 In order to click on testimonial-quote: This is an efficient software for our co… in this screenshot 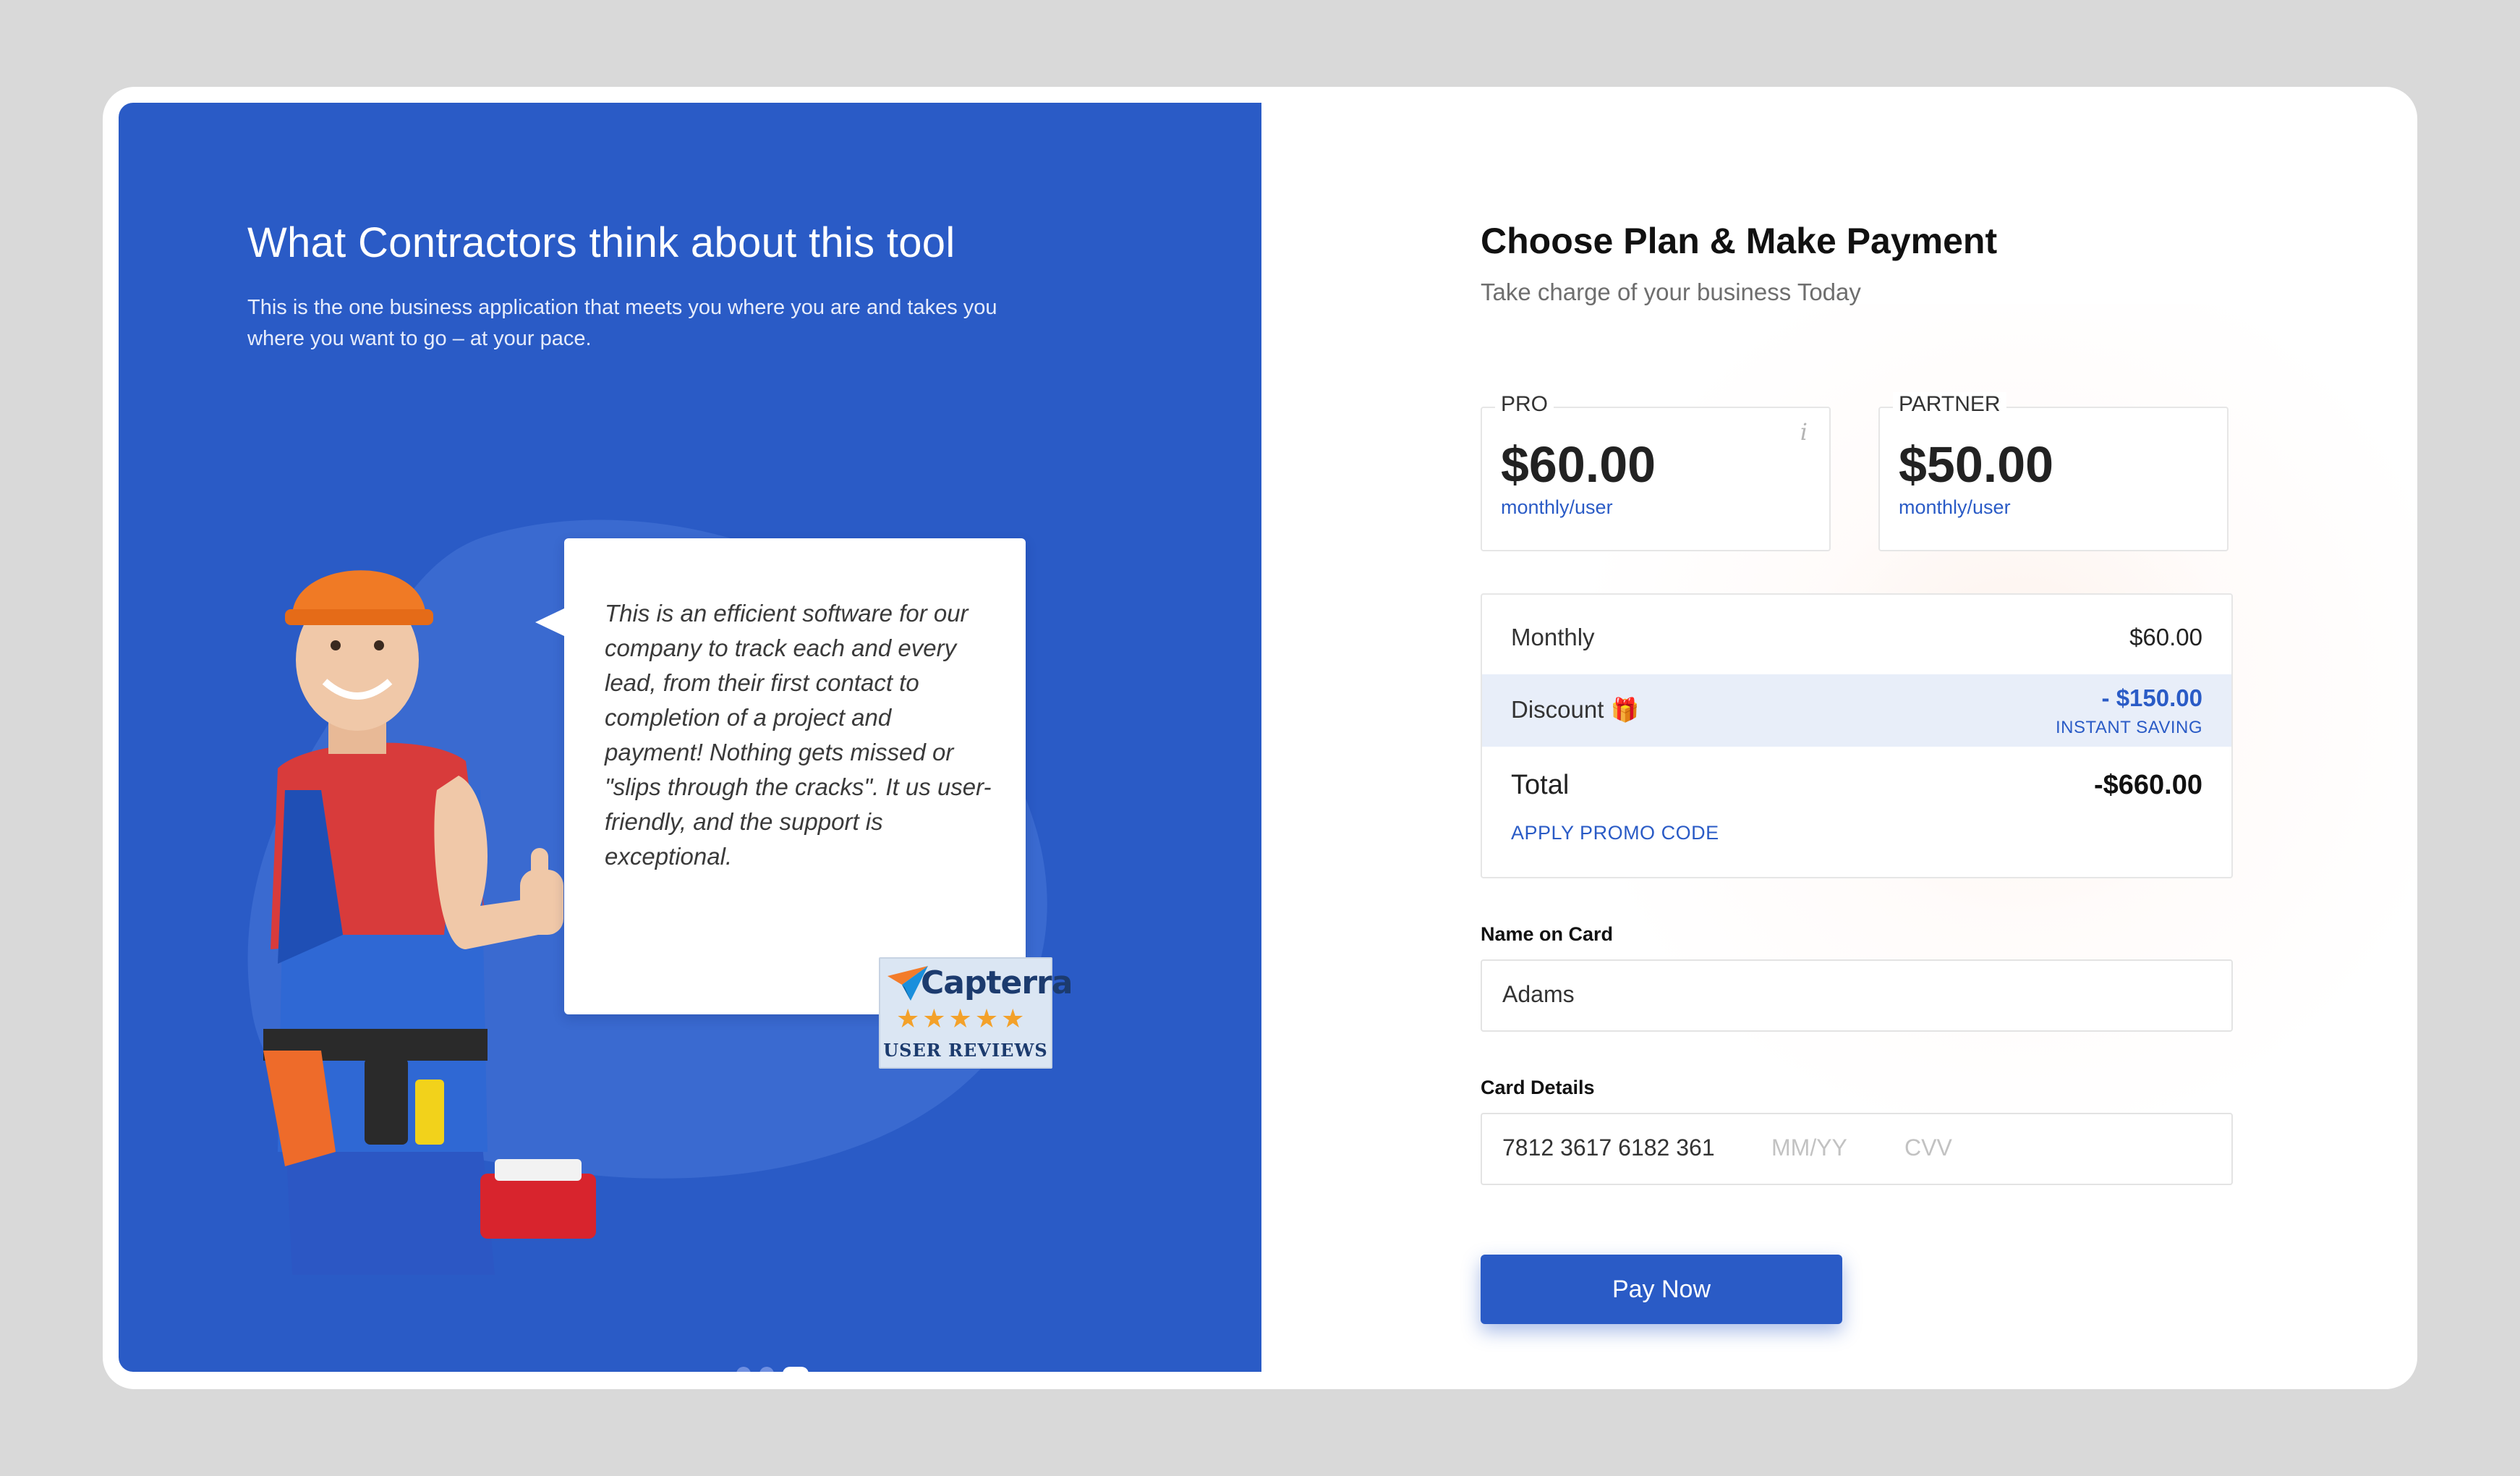, I will do `click(798, 735)`.